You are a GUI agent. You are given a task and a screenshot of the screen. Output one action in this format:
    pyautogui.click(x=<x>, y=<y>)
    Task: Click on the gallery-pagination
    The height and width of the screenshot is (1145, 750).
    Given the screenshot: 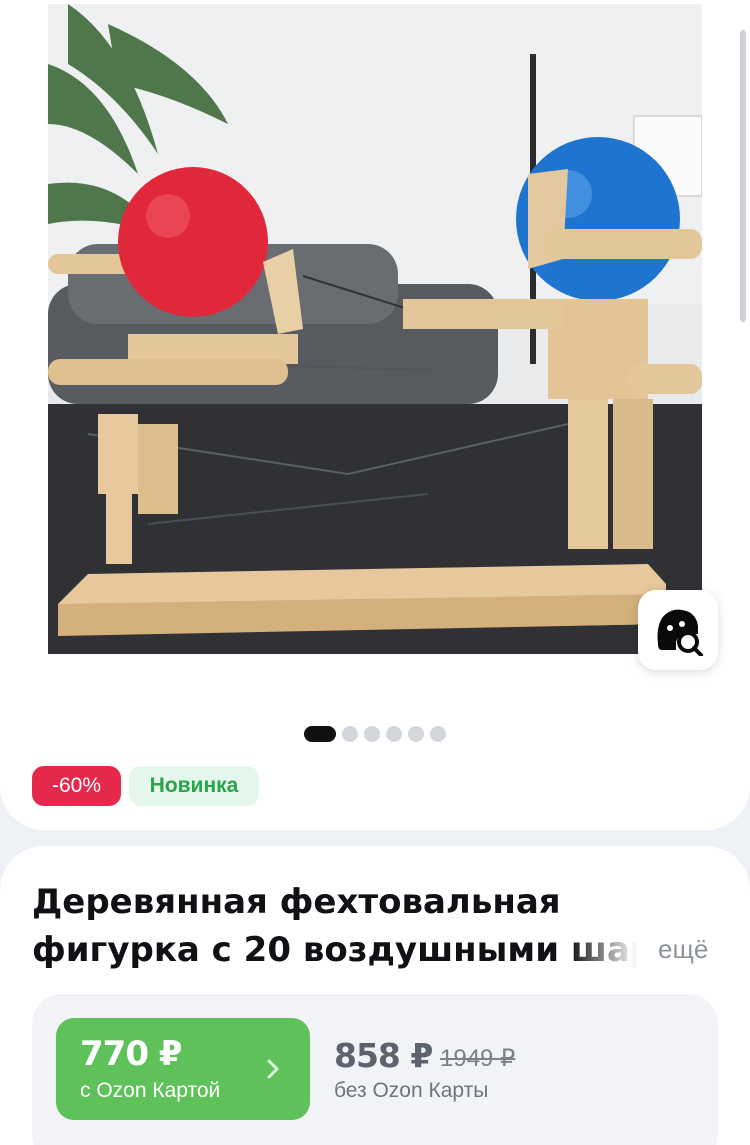 What is the action you would take?
    pyautogui.click(x=375, y=734)
    